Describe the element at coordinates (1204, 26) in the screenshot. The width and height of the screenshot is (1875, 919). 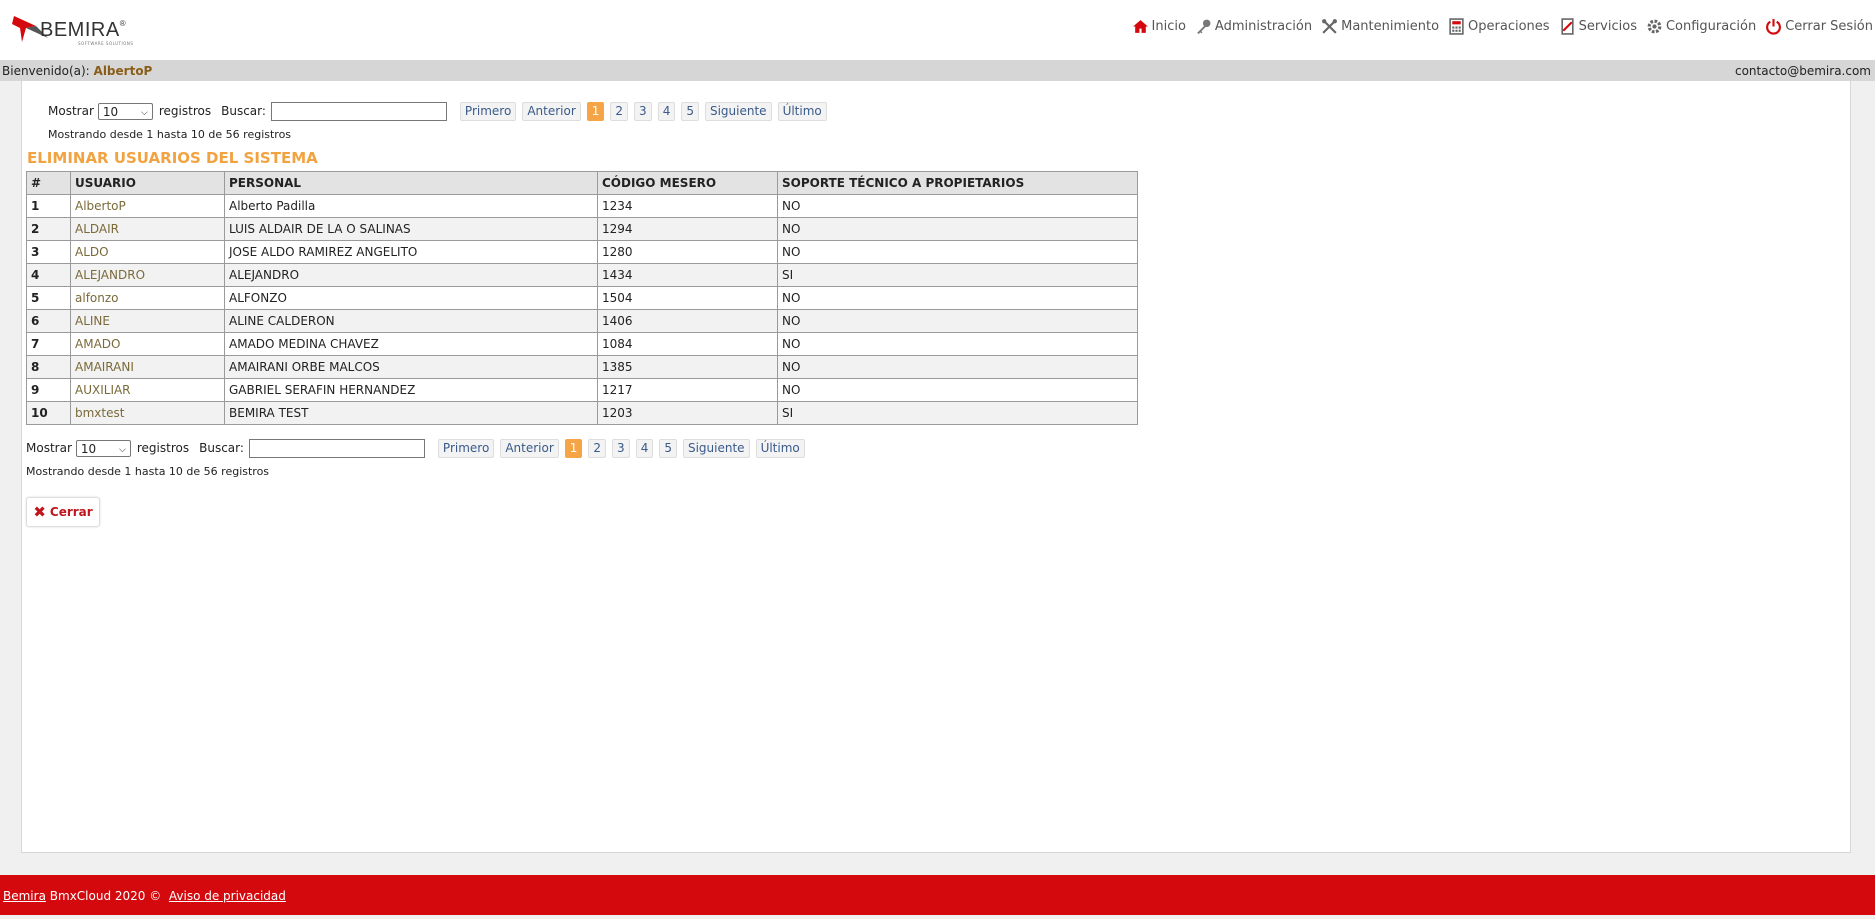
I see `key-icon` at that location.